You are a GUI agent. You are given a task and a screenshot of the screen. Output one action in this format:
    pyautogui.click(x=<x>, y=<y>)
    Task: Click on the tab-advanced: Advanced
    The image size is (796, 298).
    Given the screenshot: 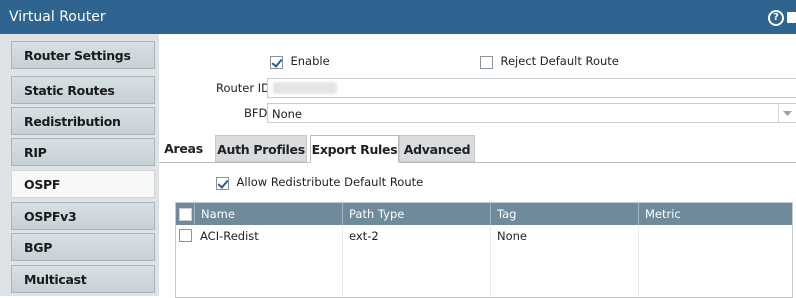 What is the action you would take?
    pyautogui.click(x=437, y=148)
    